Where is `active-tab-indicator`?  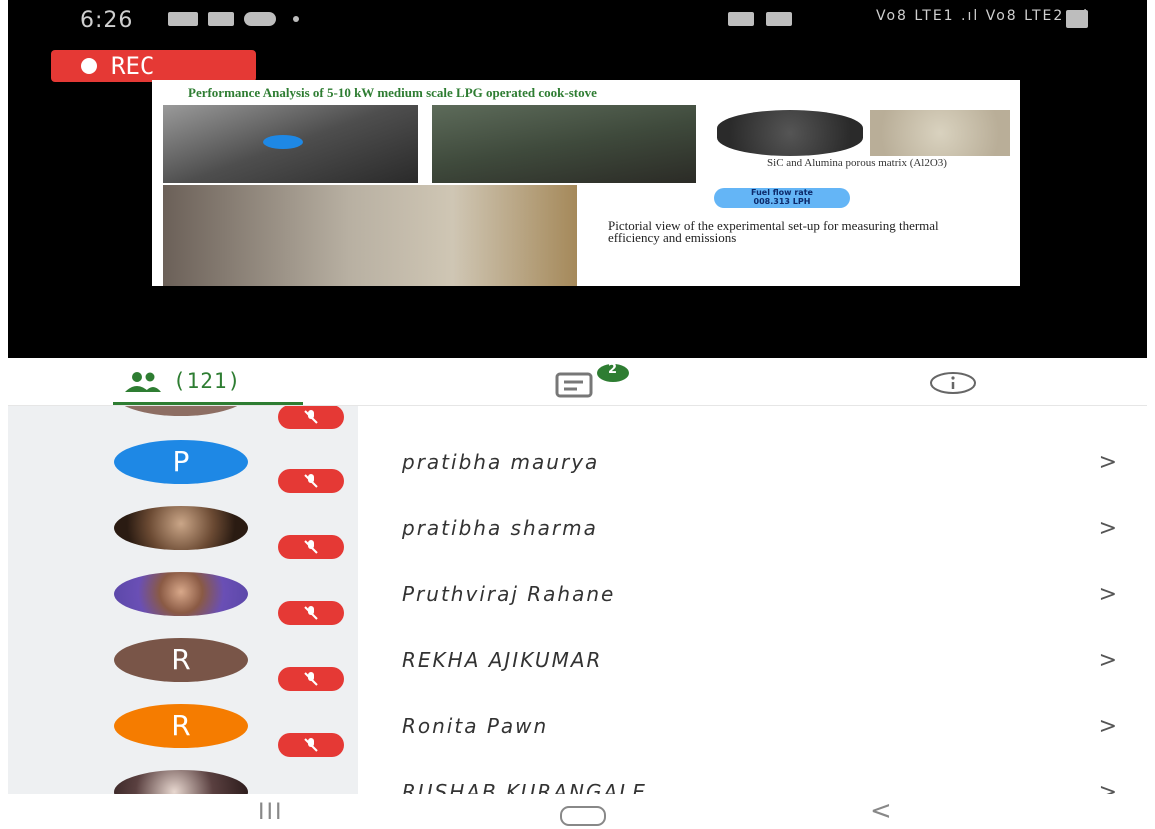 active-tab-indicator is located at coordinates (208, 403).